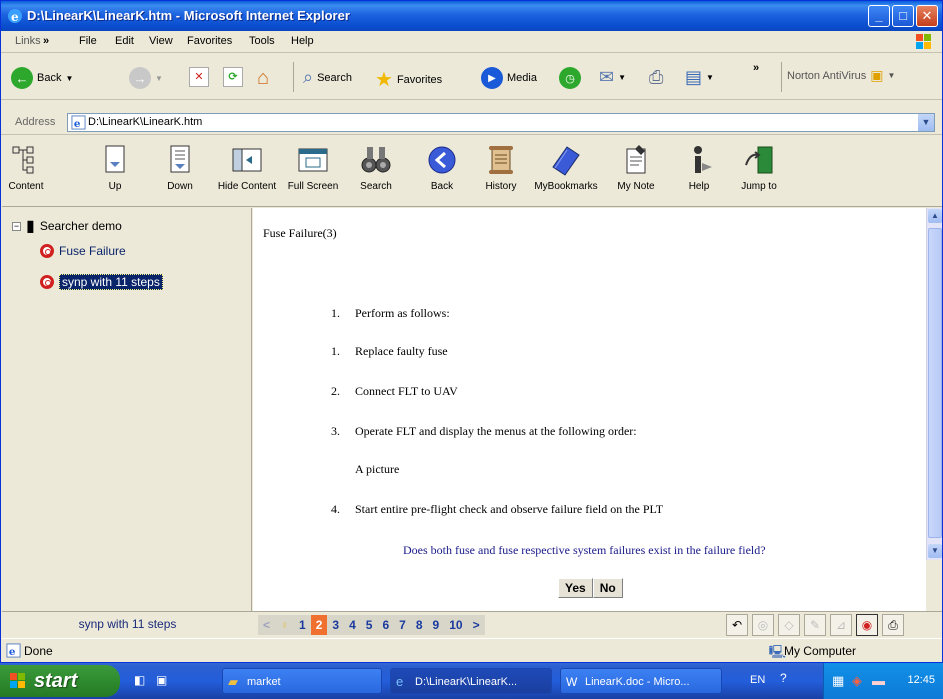 This screenshot has width=943, height=699. What do you see at coordinates (376, 167) in the screenshot?
I see `search-help-button: Search` at bounding box center [376, 167].